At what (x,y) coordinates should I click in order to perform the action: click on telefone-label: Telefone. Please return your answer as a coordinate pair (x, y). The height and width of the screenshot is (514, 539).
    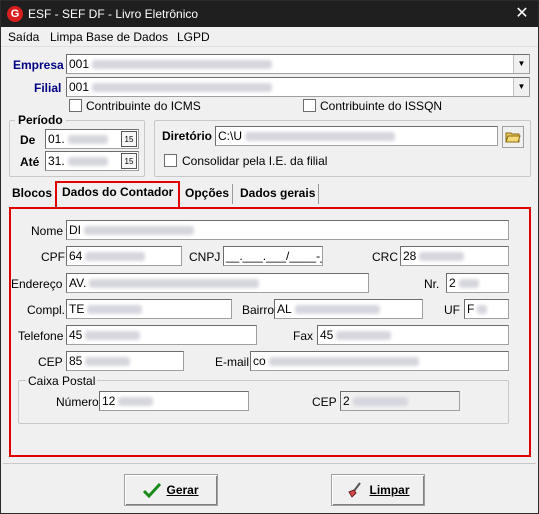
    Looking at the image, I should click on (41, 336).